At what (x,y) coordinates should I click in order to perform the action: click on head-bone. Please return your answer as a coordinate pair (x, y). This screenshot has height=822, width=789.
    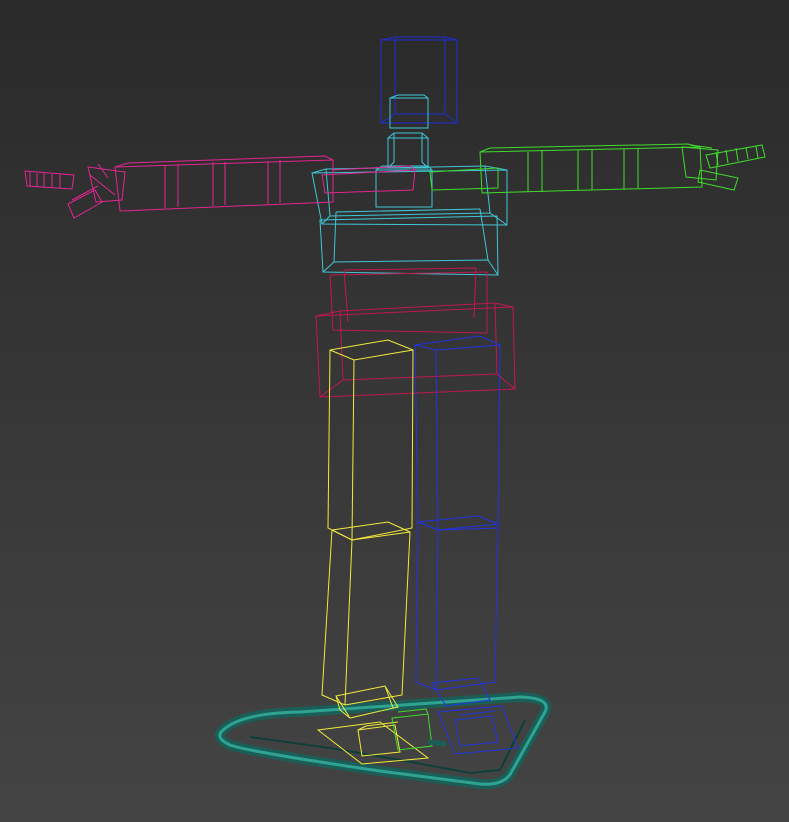
    Looking at the image, I should click on (419, 82).